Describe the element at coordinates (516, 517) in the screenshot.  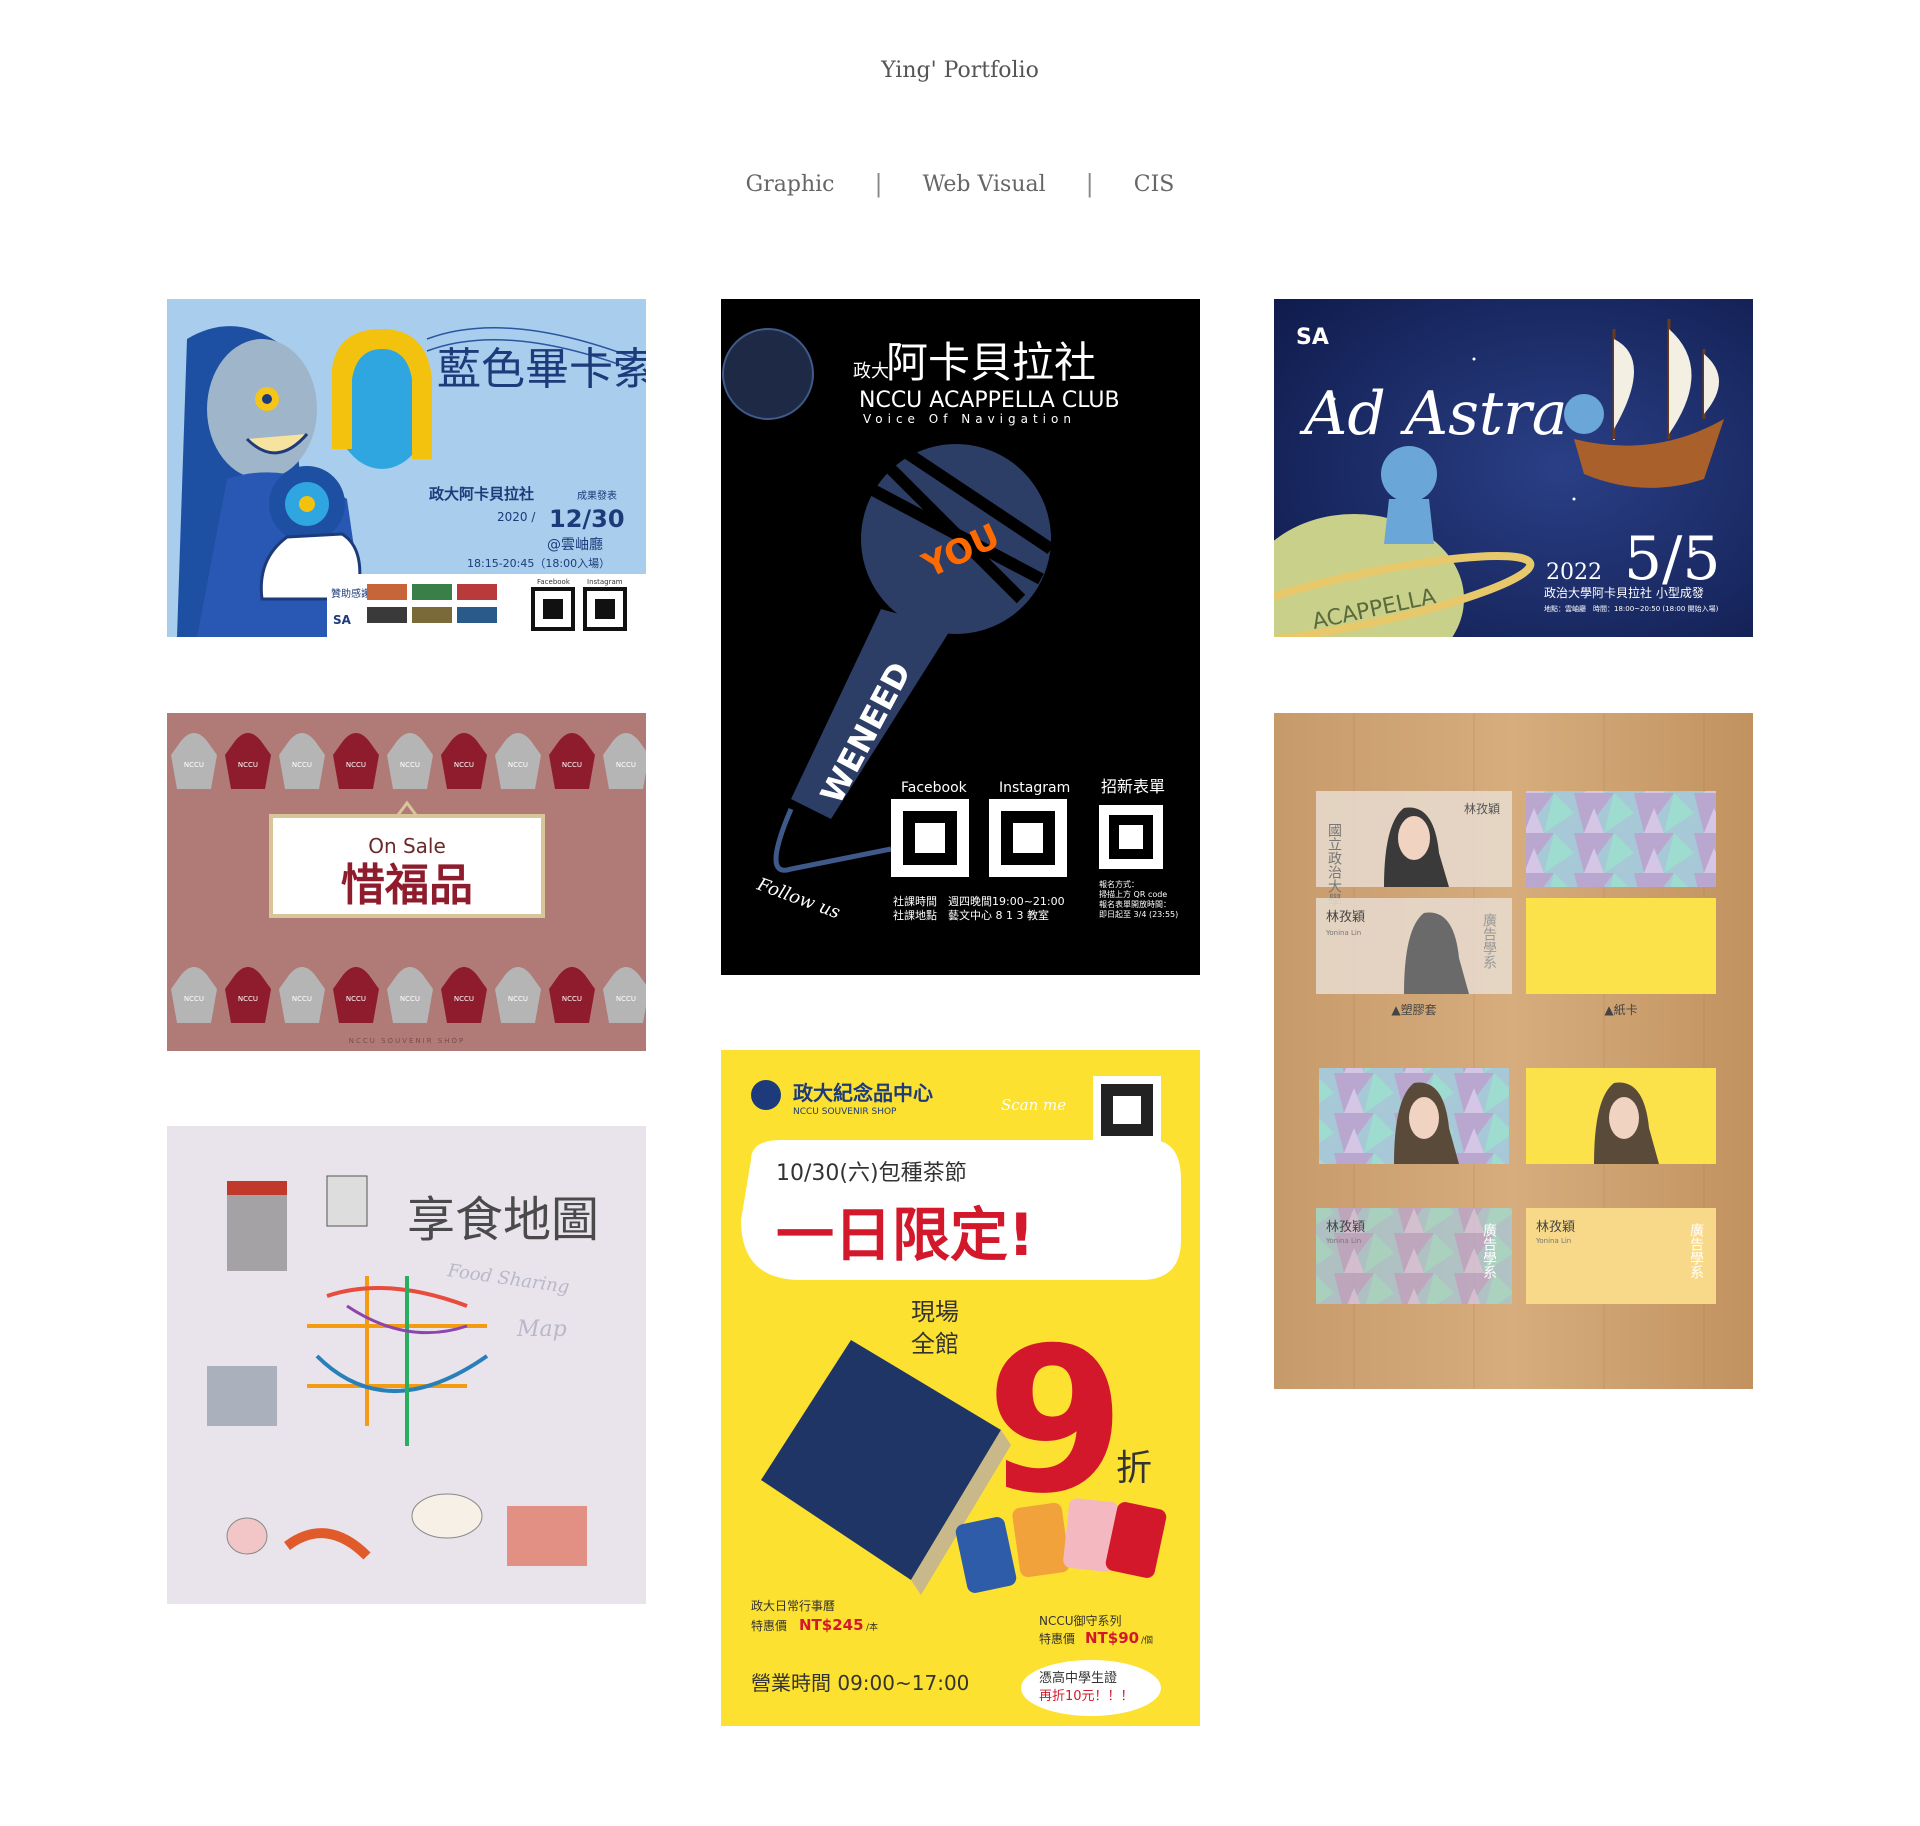
I see `blue-picasso-year: 2020 /` at that location.